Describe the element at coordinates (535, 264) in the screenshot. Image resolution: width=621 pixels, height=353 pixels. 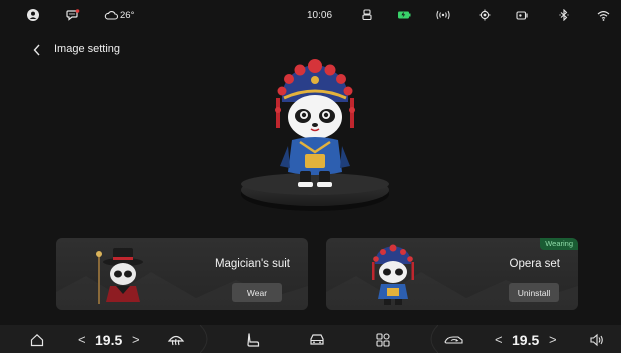
I see `card-title: Opera set` at that location.